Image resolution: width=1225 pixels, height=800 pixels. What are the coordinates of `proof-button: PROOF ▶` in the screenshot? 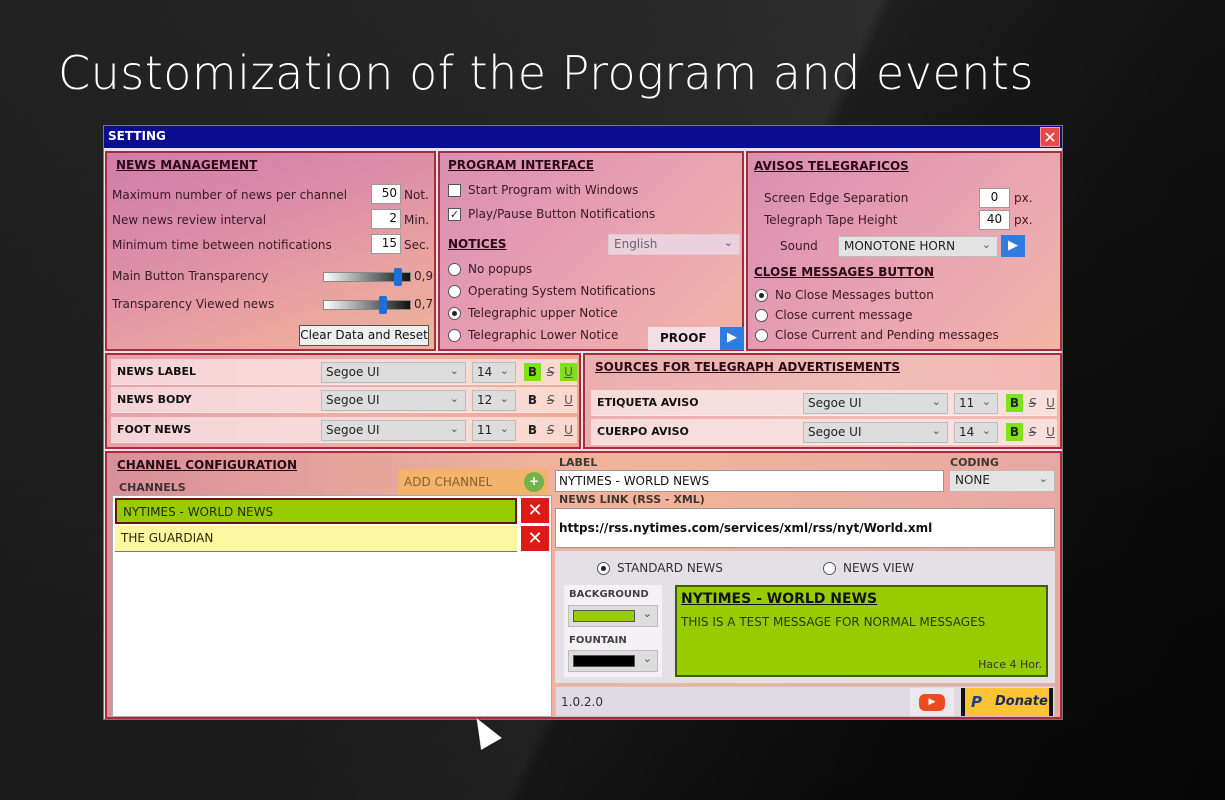 It's located at (696, 338).